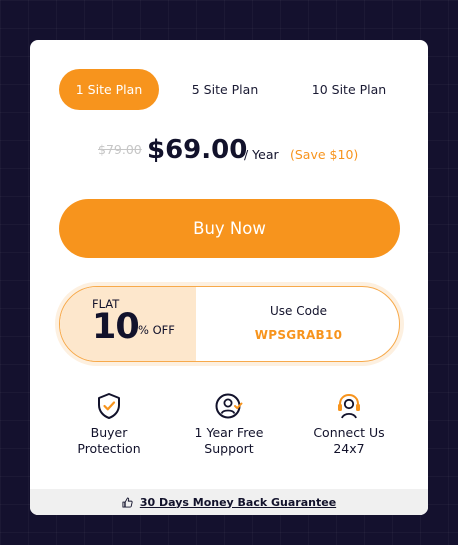  I want to click on shield-check-icon, so click(109, 406).